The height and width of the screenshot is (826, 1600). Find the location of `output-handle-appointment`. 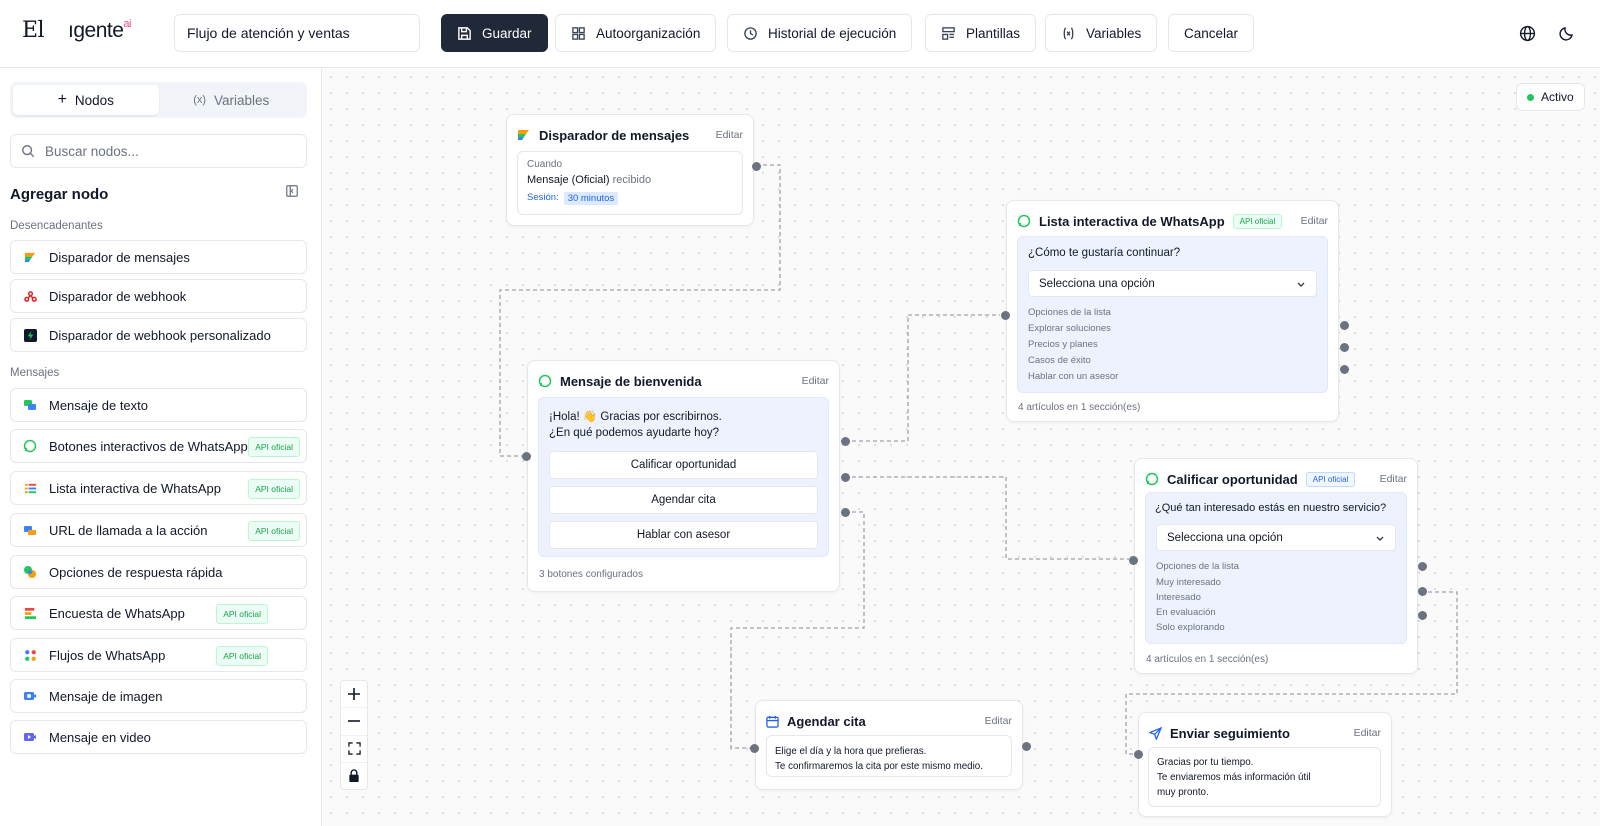

output-handle-appointment is located at coordinates (845, 477).